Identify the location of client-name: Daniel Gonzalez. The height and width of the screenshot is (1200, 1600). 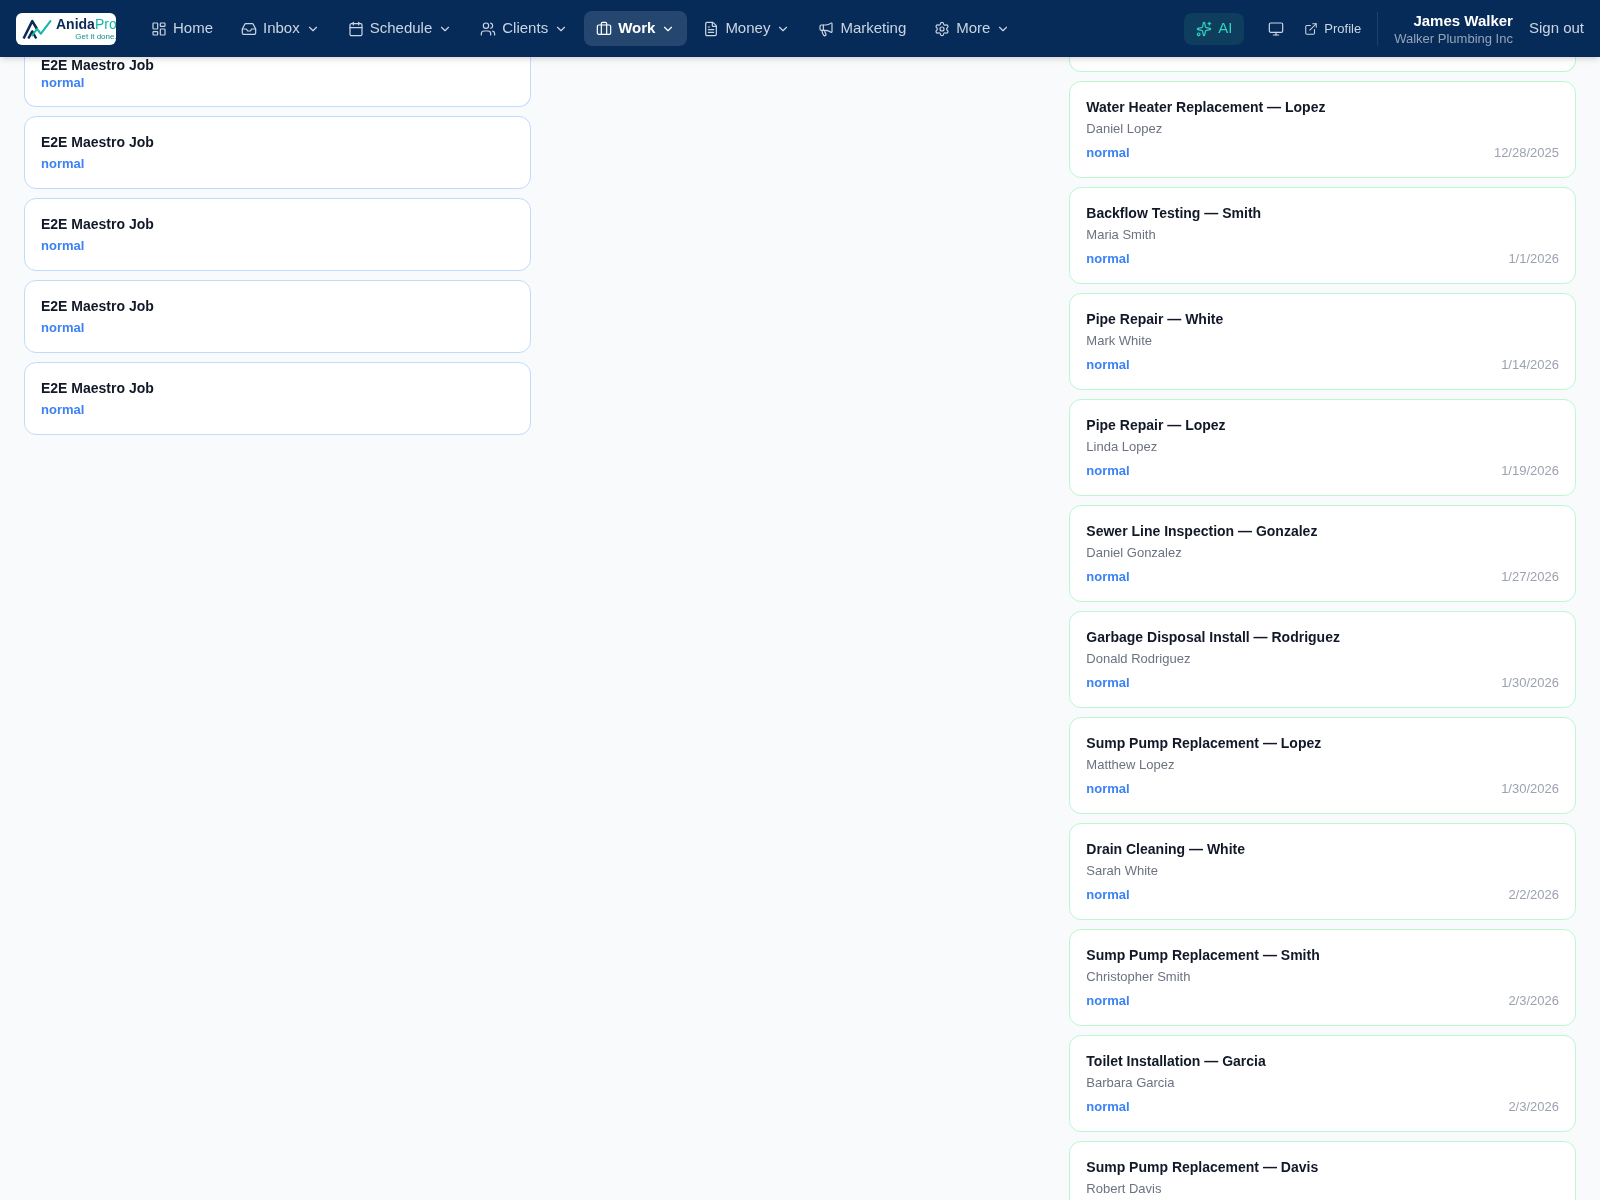
(1134, 553).